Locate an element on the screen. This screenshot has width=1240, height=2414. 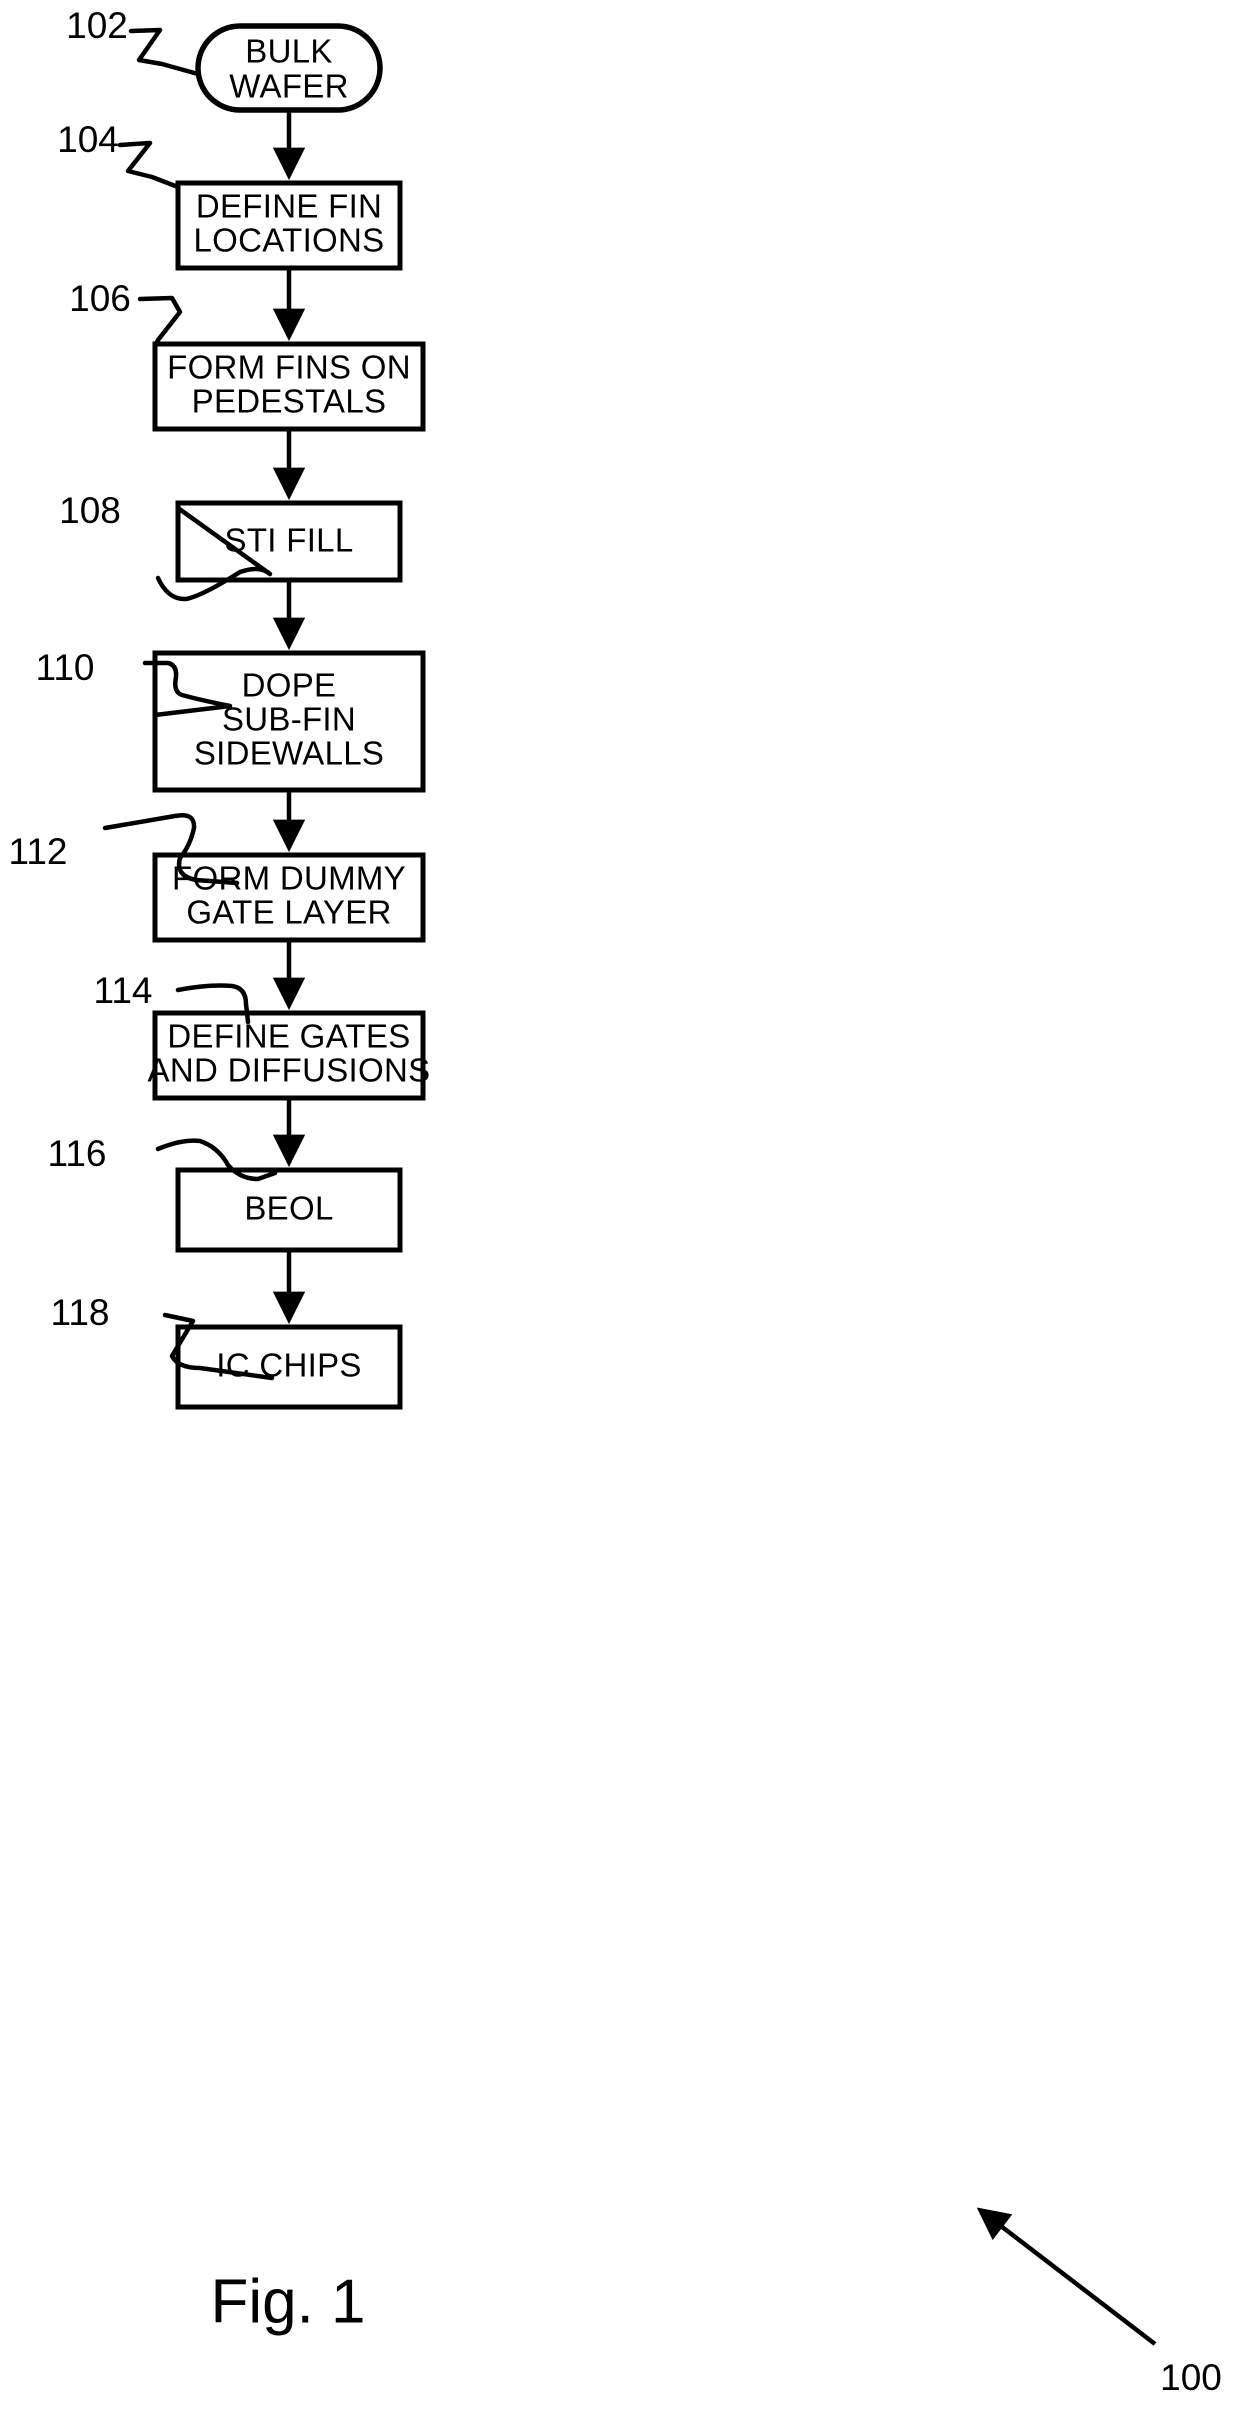
node-dope-sub-fin-sidewalls: DOPE SUB-FIN SIDEWALLS is located at coordinates (289, 721).